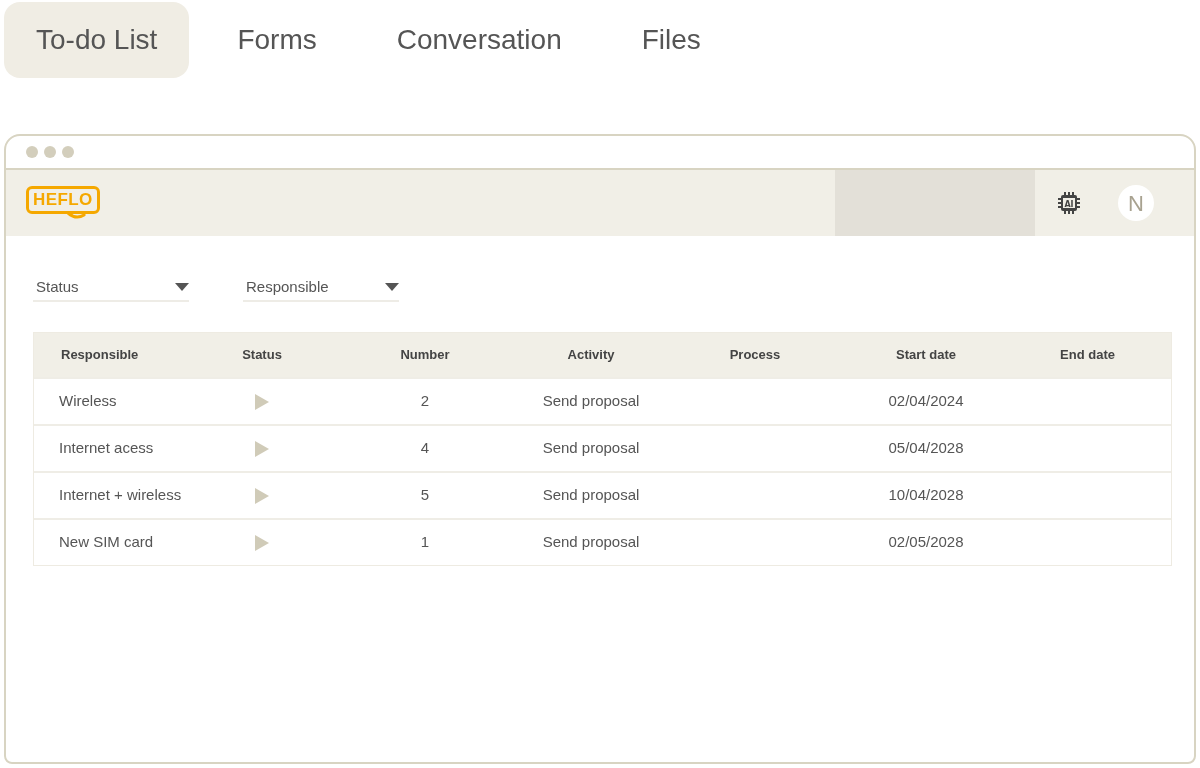 The height and width of the screenshot is (768, 1200). I want to click on column-header: Process, so click(755, 355).